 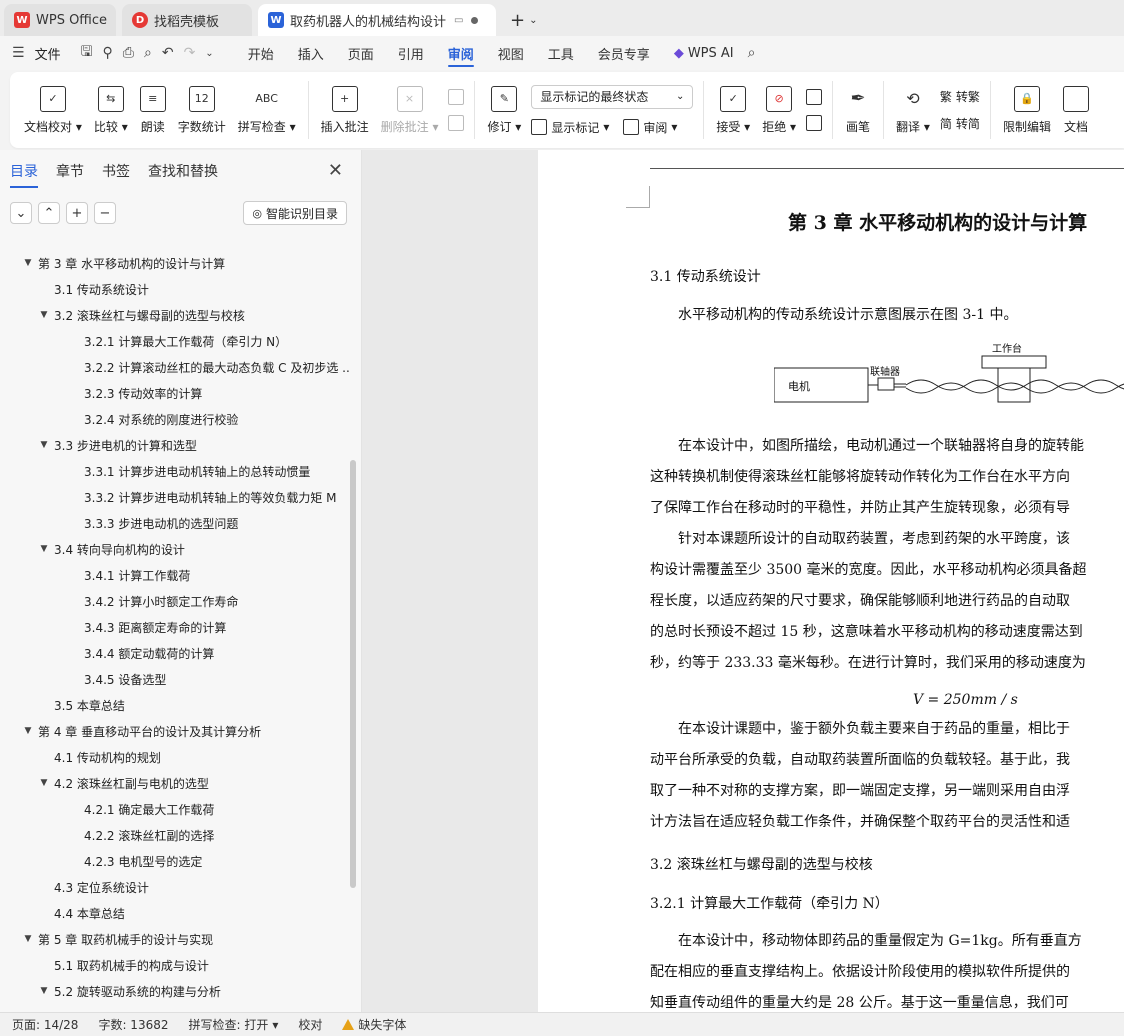 What do you see at coordinates (456, 97) in the screenshot?
I see `prev-comment-icon` at bounding box center [456, 97].